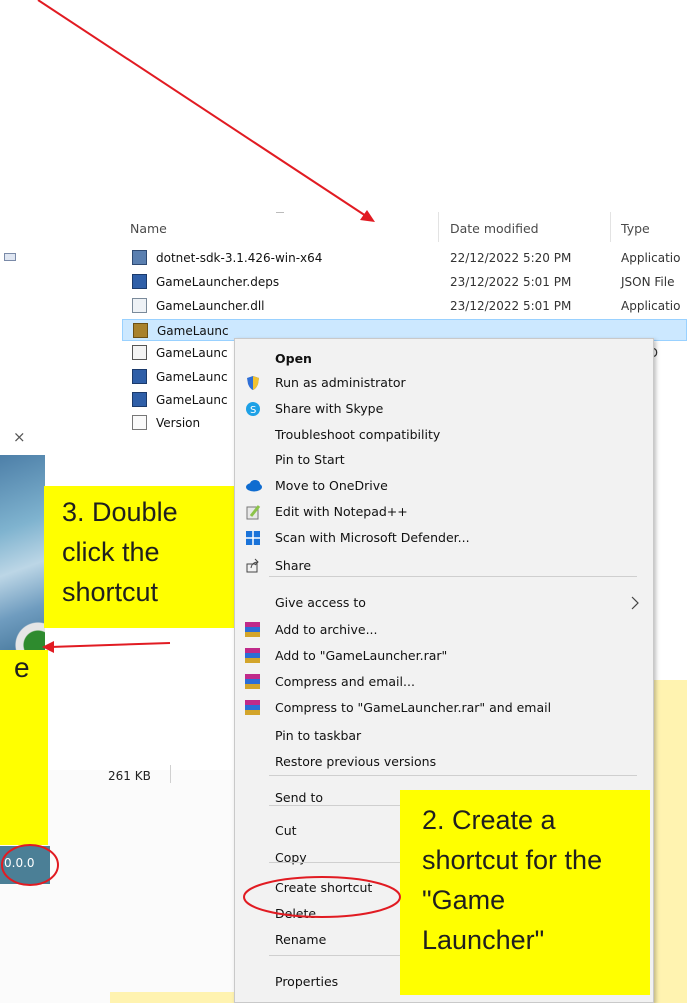 This screenshot has height=1003, width=687. Describe the element at coordinates (635, 603) in the screenshot. I see `chevron-right-icon` at that location.